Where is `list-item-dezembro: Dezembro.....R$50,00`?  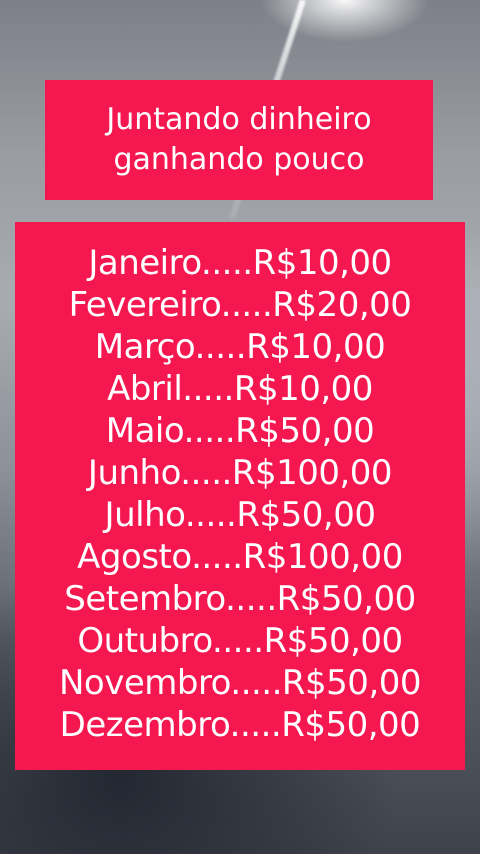 list-item-dezembro: Dezembro.....R$50,00 is located at coordinates (240, 725).